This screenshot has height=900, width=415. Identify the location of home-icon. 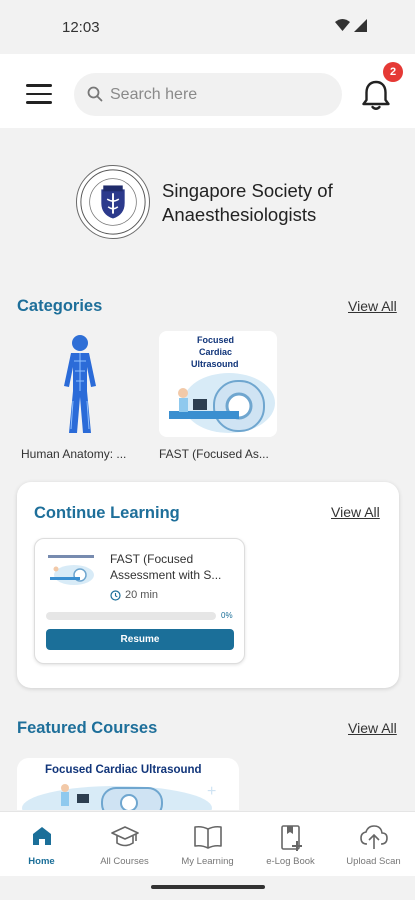
(41, 836).